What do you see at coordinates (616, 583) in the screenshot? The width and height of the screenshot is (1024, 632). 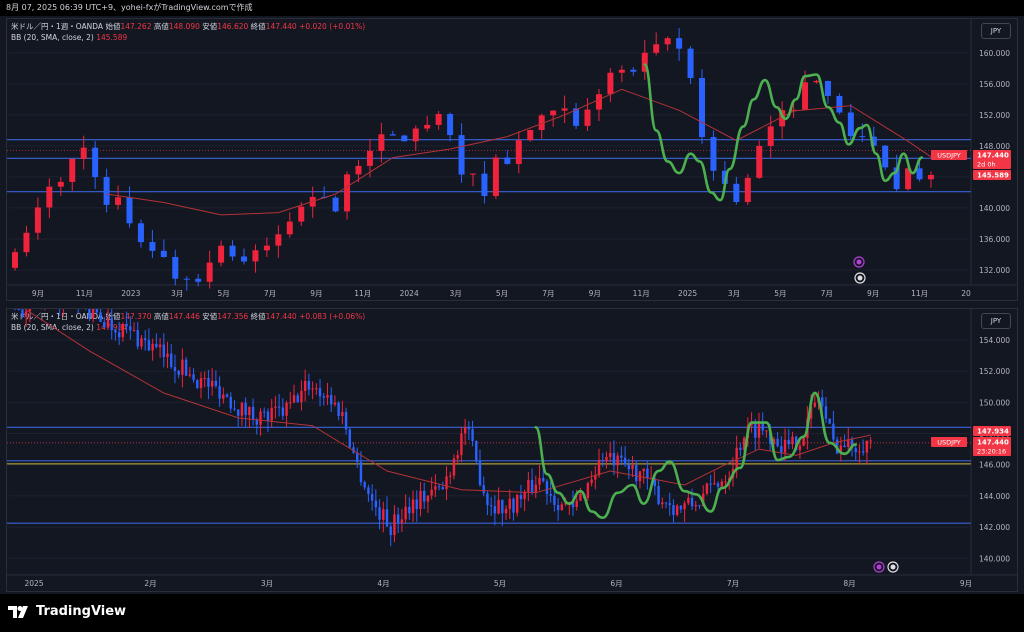 I see `x-tick-label: 6月` at bounding box center [616, 583].